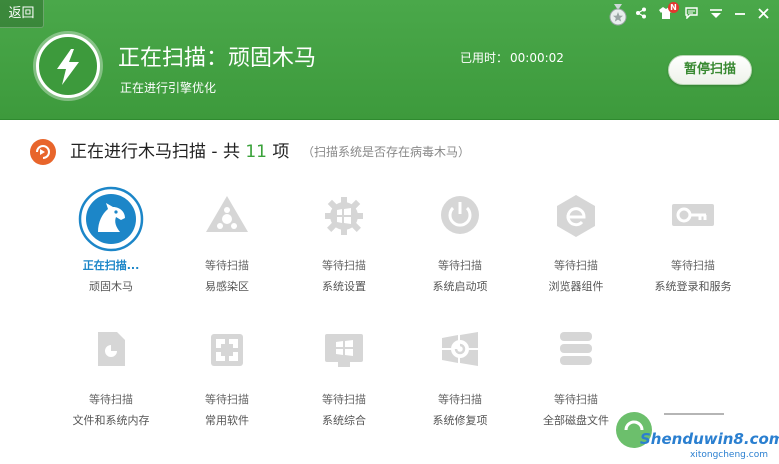 This screenshot has height=464, width=779. What do you see at coordinates (716, 15) in the screenshot?
I see `menu-icon` at bounding box center [716, 15].